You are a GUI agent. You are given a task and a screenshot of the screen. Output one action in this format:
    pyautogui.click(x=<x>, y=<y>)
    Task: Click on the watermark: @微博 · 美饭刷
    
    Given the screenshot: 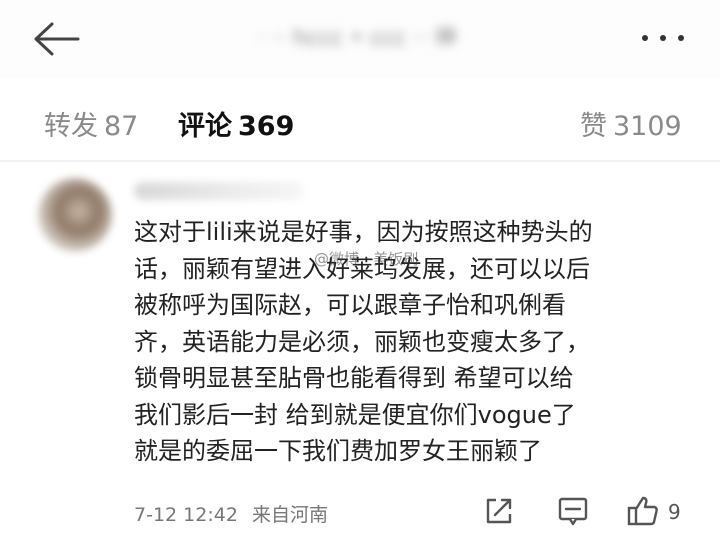 What is the action you would take?
    pyautogui.click(x=366, y=259)
    